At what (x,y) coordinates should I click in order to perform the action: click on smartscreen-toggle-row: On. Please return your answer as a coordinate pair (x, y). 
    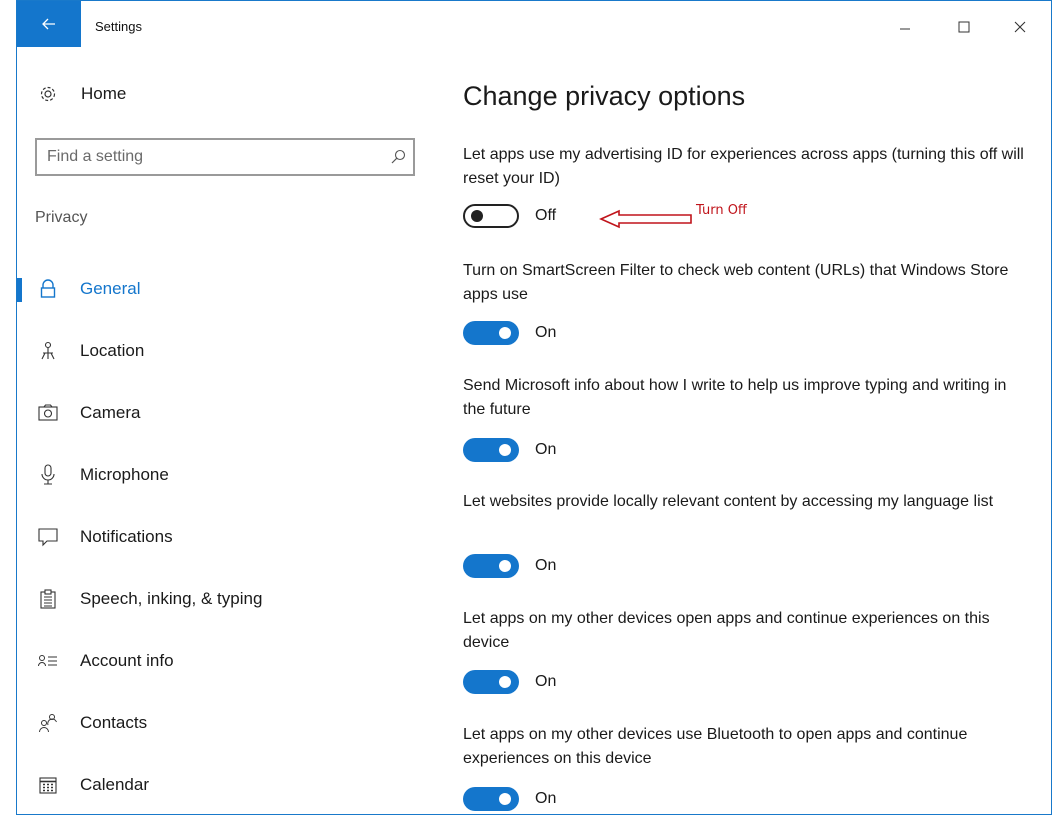
    Looking at the image, I should click on (509, 333).